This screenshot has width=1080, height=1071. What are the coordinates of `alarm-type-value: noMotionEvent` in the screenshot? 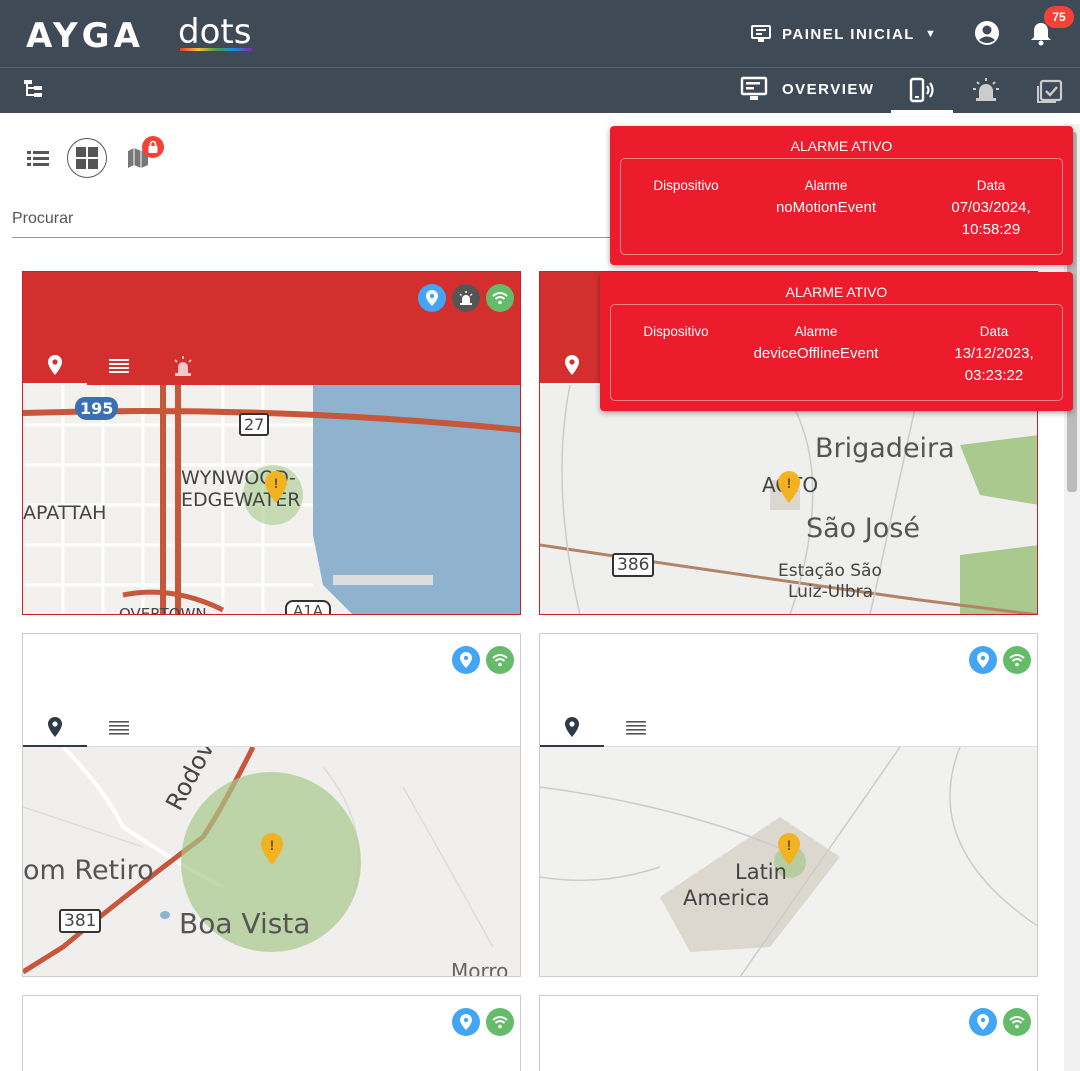 It's located at (826, 207).